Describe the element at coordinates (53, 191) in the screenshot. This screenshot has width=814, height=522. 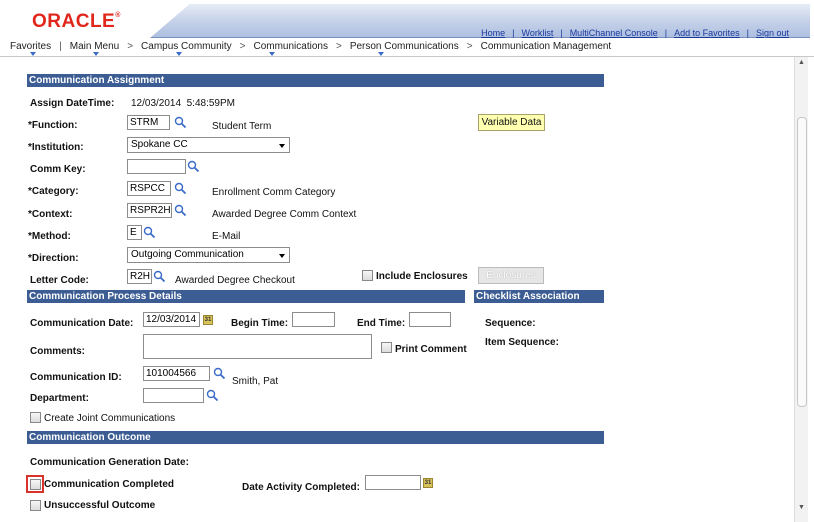
I see `category-label: *Category:` at that location.